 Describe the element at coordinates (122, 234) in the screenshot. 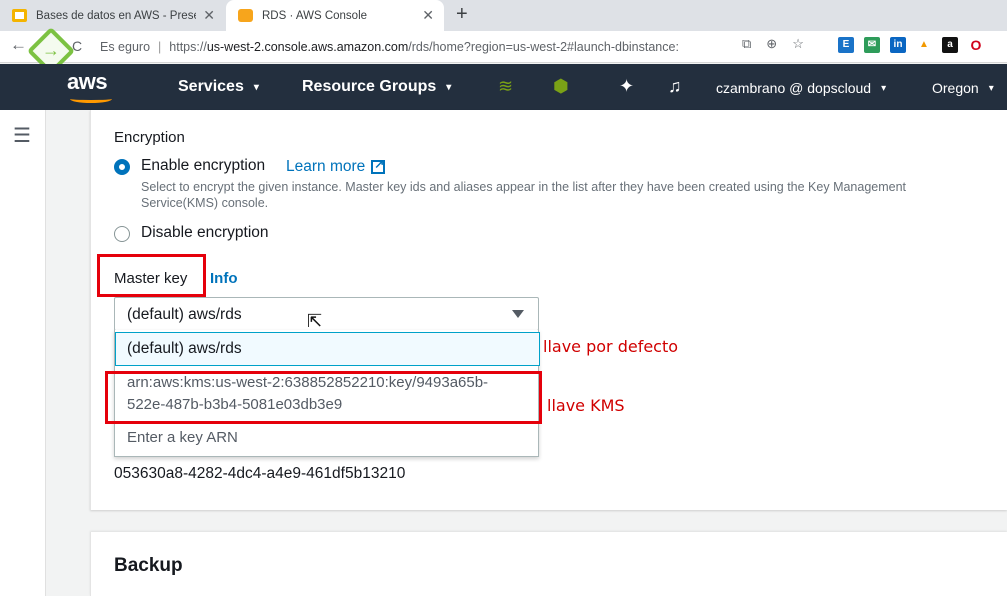

I see `disable-encryption-radio` at that location.